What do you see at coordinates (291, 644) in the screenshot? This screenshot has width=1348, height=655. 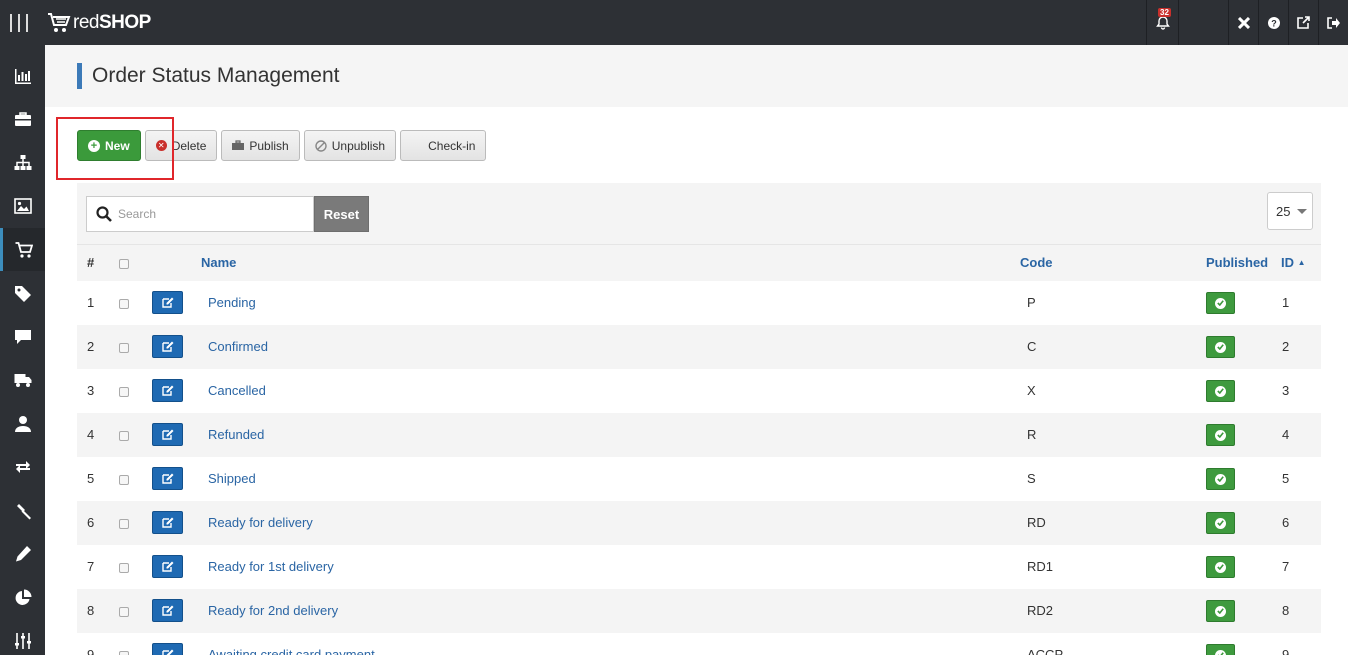 I see `status-name-link: Awaiting credit card payment` at bounding box center [291, 644].